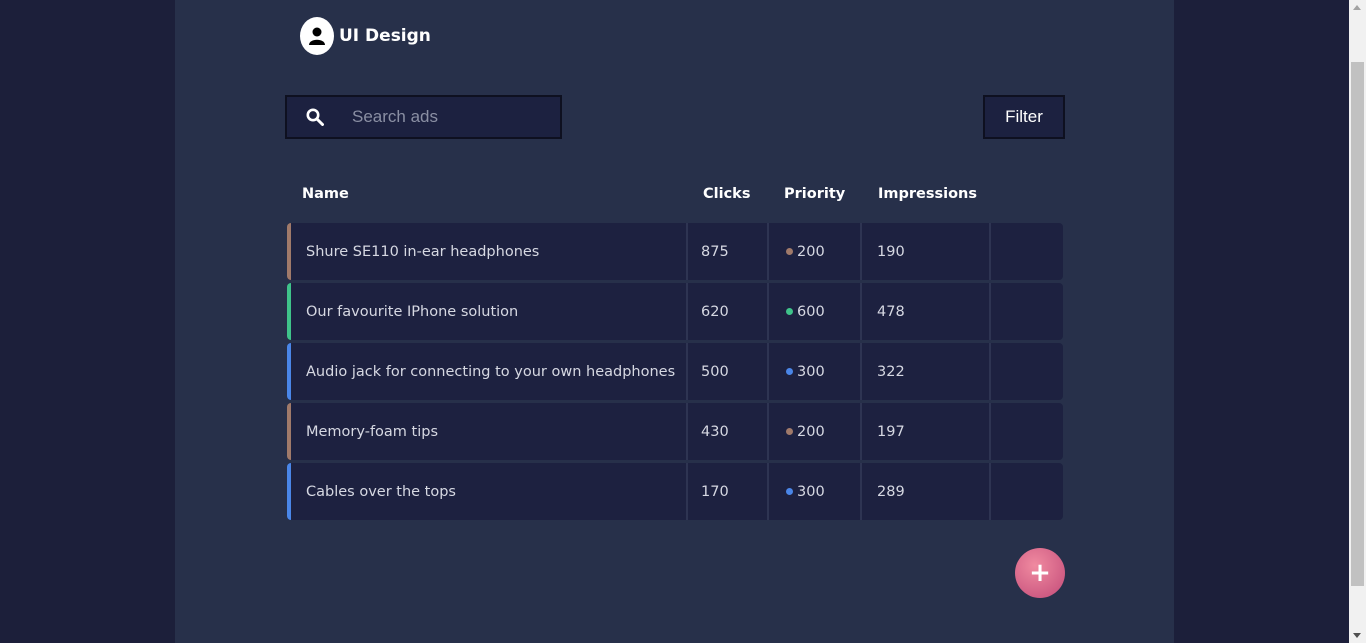 This screenshot has width=1366, height=643. Describe the element at coordinates (924, 491) in the screenshot. I see `cell-impressions: 289` at that location.